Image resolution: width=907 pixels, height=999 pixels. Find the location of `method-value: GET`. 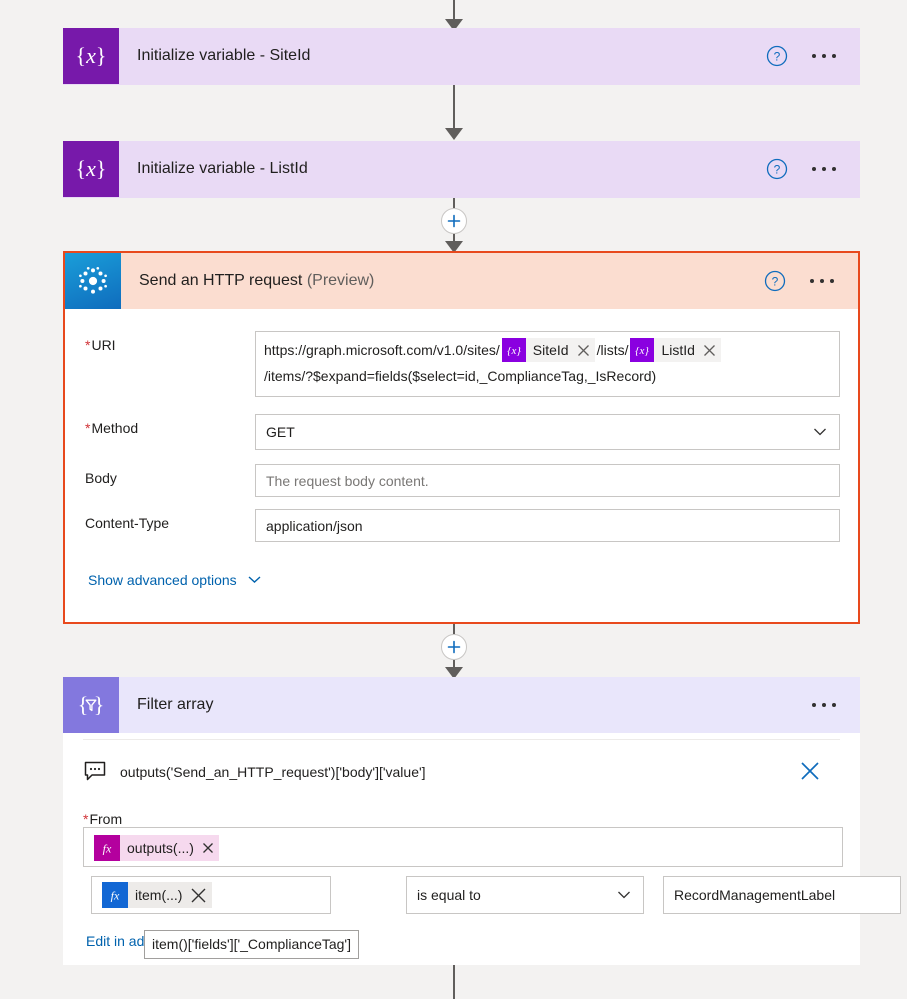

method-value: GET is located at coordinates (280, 432).